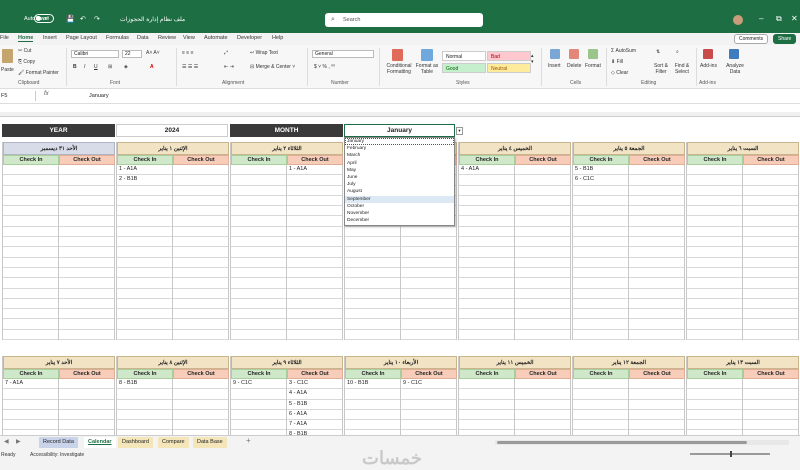  I want to click on tab-home: Home, so click(26, 38).